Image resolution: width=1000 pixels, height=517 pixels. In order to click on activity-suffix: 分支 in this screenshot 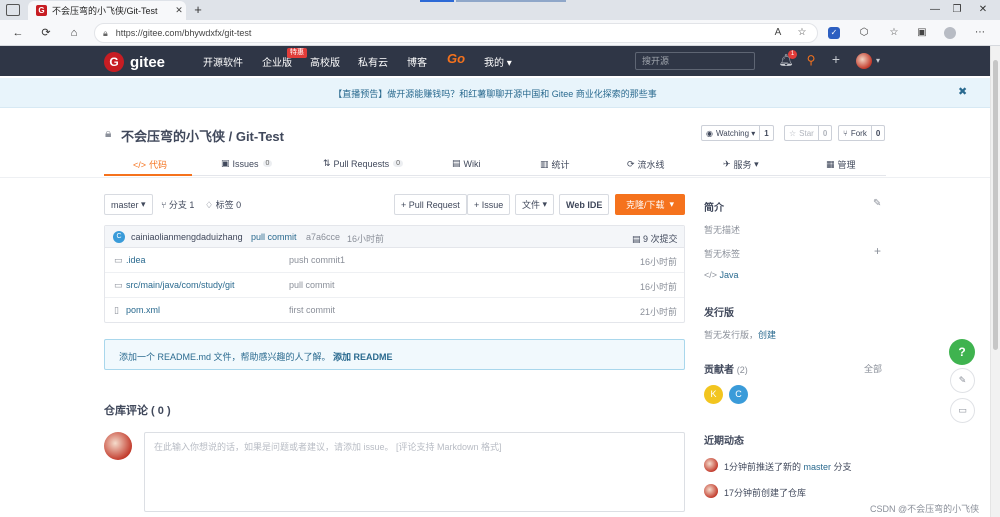, I will do `click(841, 467)`.